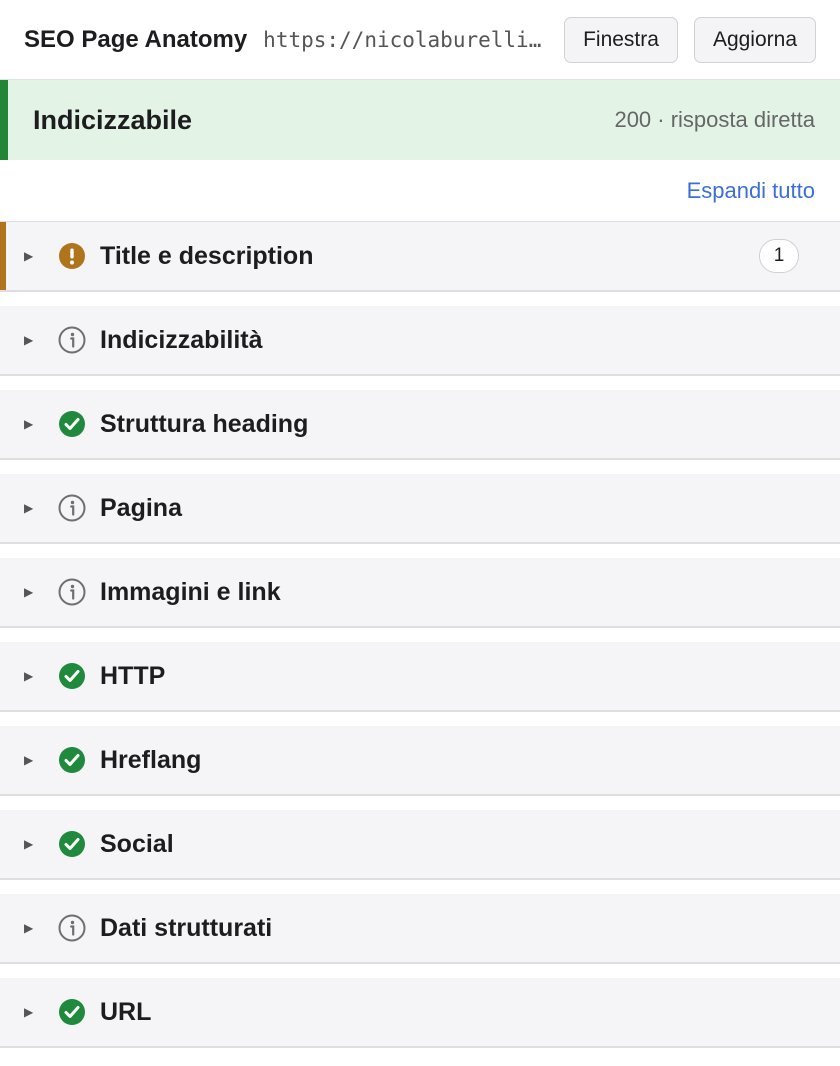 The width and height of the screenshot is (840, 1066). What do you see at coordinates (405, 39) in the screenshot?
I see `page-url: https://nicolaburelli.com/` at bounding box center [405, 39].